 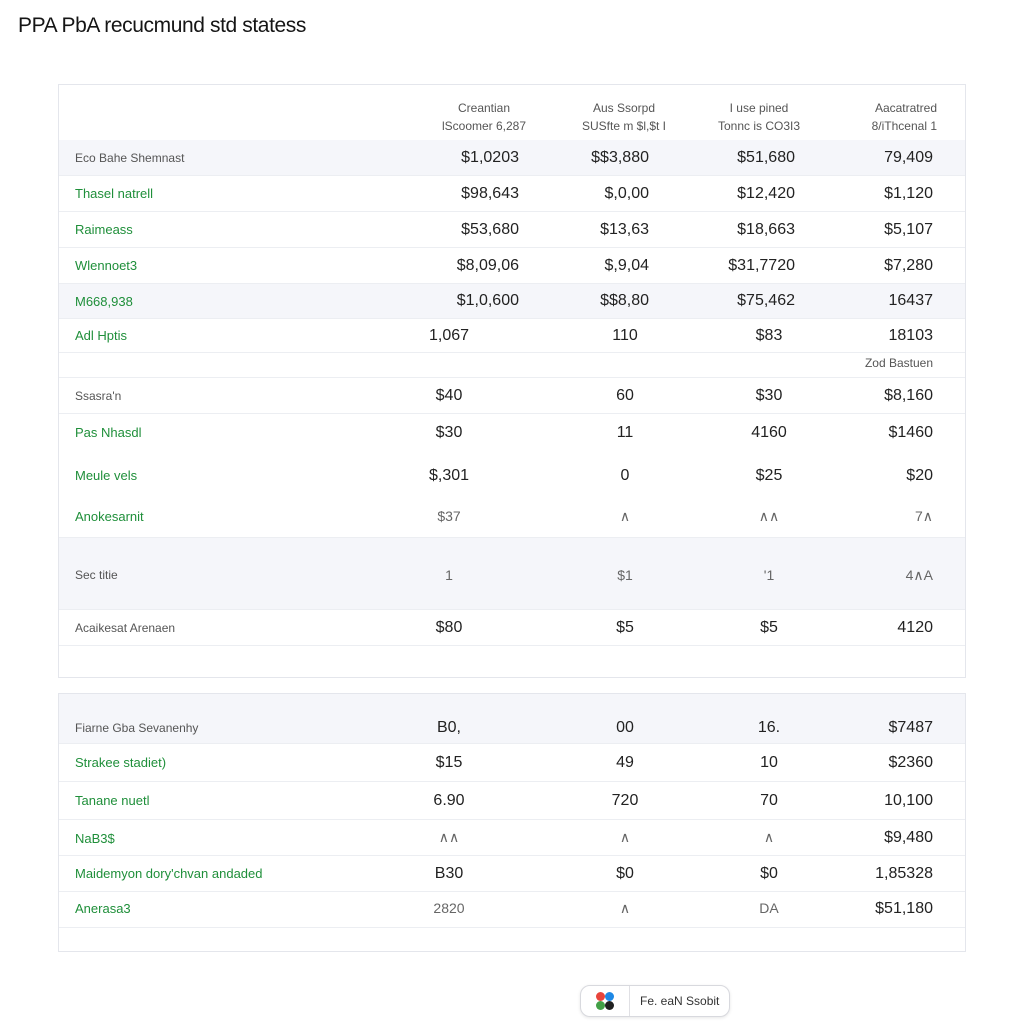 I want to click on cell-value: $83, so click(x=769, y=335).